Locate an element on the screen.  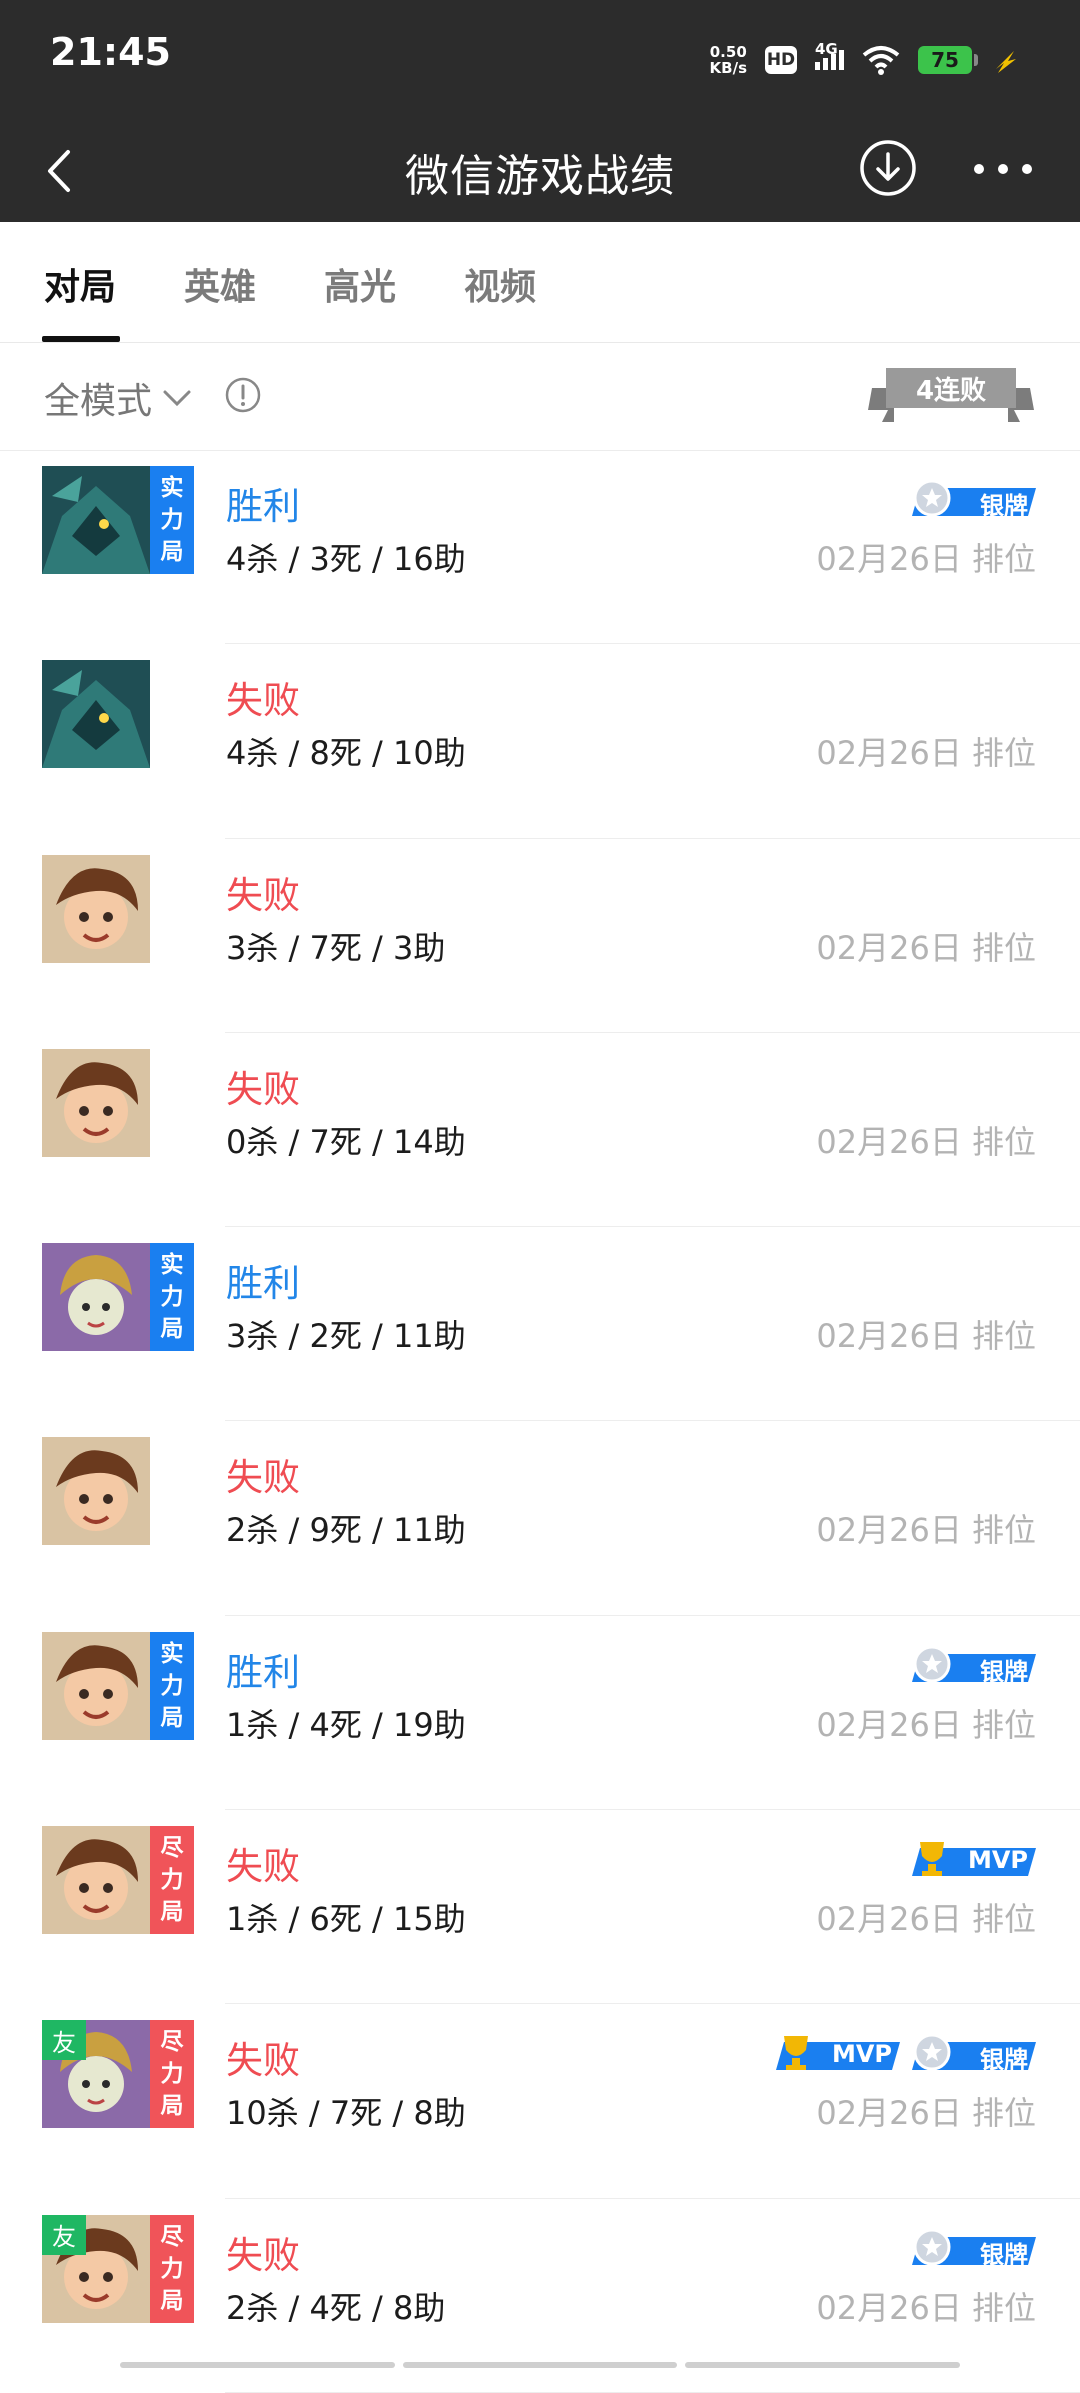
losing-streak-ribbon: 4连败 is located at coordinates (951, 395).